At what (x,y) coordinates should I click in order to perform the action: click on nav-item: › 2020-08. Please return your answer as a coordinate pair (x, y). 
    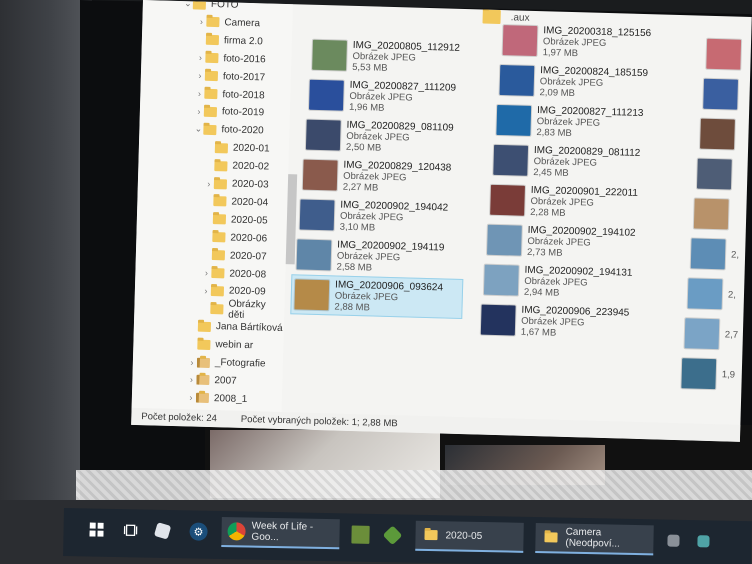
    Looking at the image, I should click on (233, 273).